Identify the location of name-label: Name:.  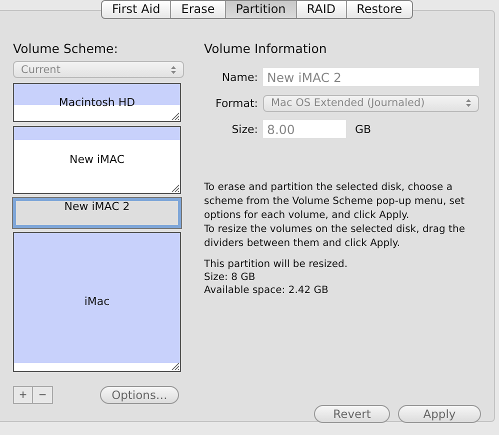
(239, 77).